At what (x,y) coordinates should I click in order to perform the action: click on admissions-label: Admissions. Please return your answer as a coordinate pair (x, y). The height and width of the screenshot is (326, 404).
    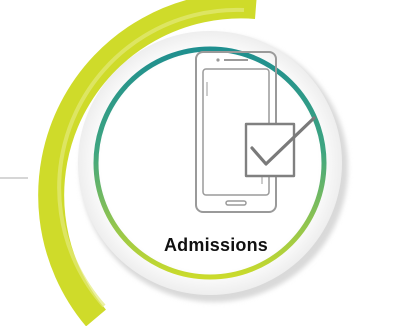
    Looking at the image, I should click on (216, 245).